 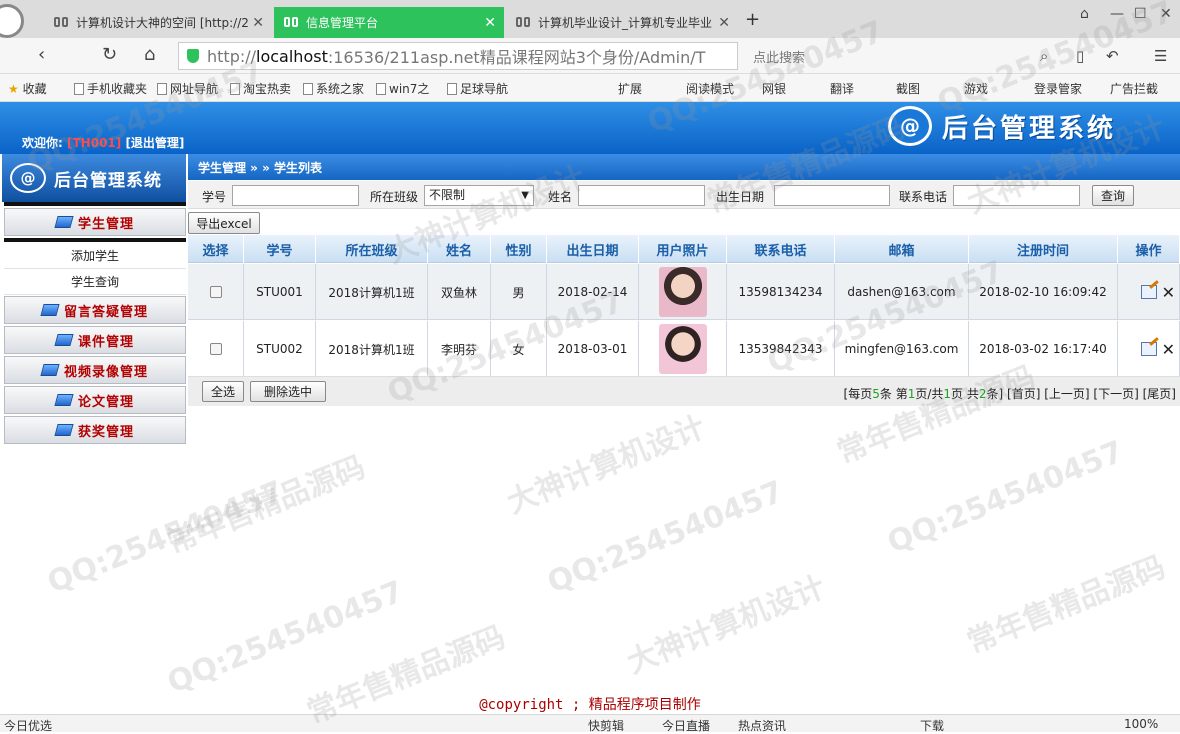 I want to click on col-actions: 操作, so click(x=1149, y=249).